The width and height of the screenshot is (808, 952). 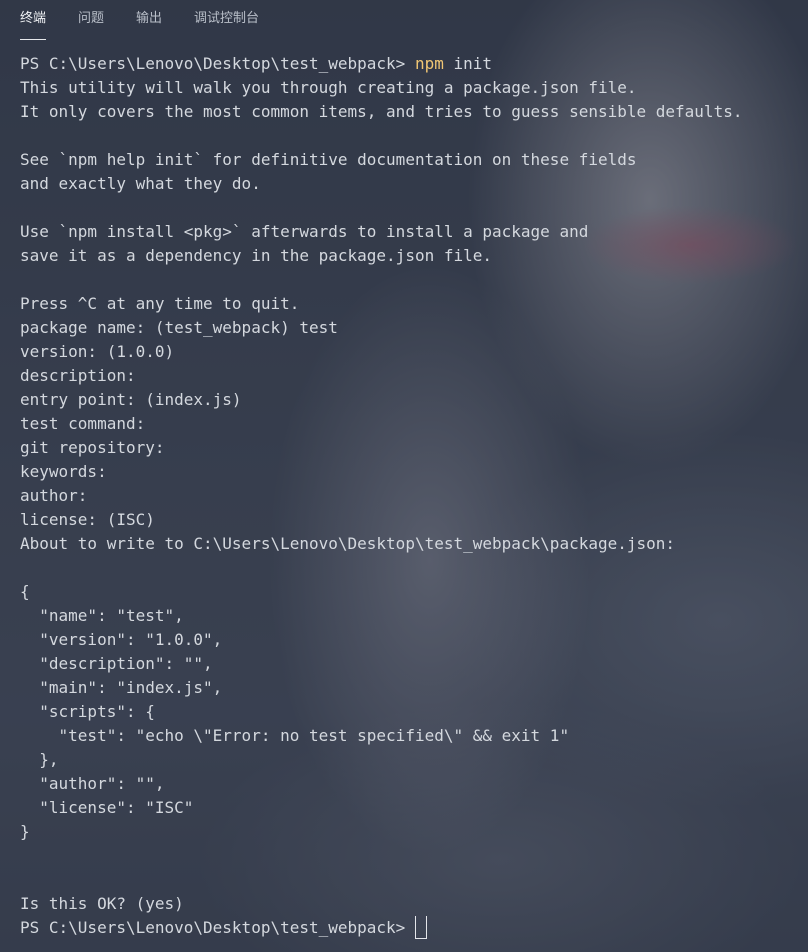 I want to click on output-line: }, so click(x=25, y=831).